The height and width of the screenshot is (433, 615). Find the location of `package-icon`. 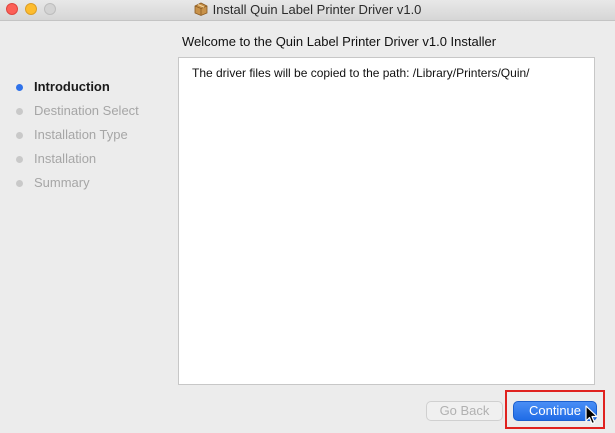

package-icon is located at coordinates (200, 9).